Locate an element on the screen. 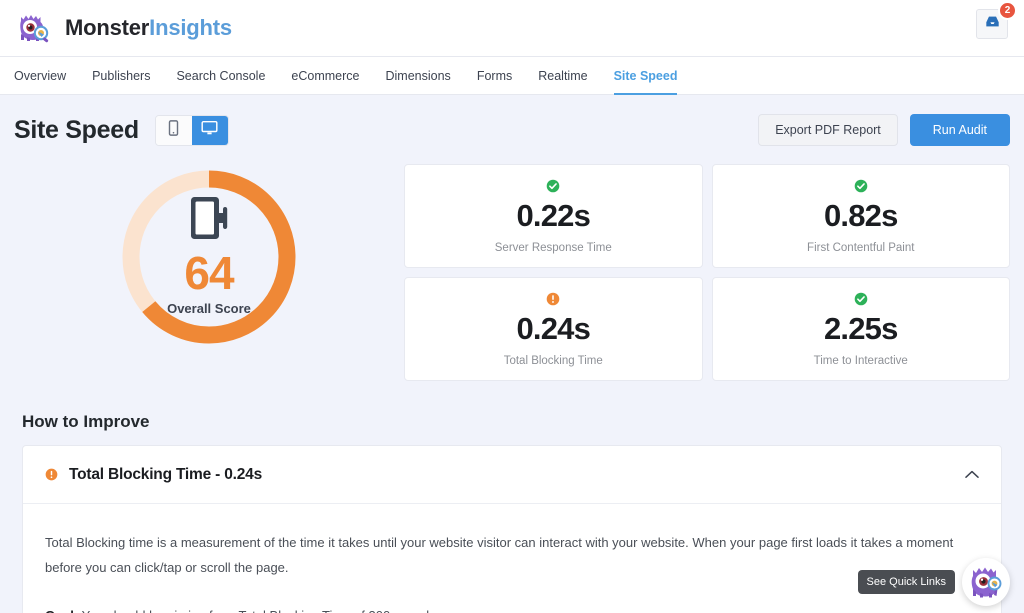 This screenshot has height=613, width=1024. nav-tab-realtime: Realtime is located at coordinates (562, 75).